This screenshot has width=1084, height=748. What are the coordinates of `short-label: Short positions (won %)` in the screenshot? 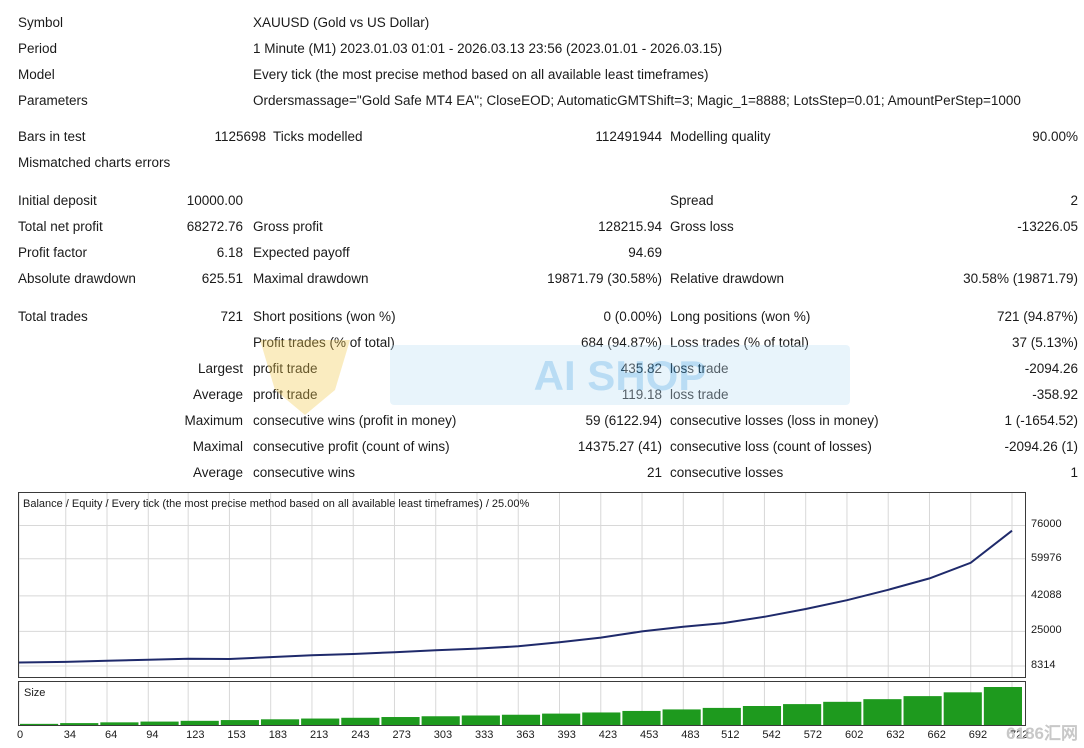 It's located at (324, 316).